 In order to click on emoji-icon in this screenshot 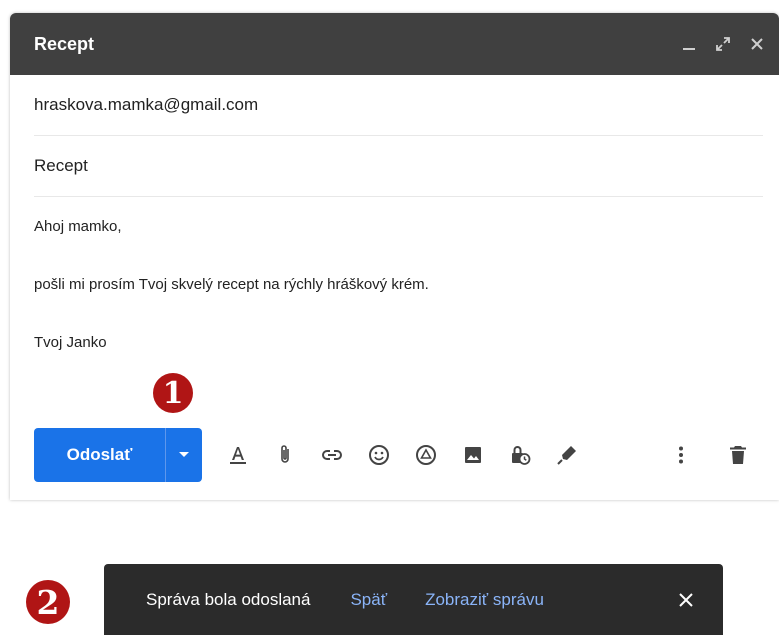, I will do `click(379, 455)`.